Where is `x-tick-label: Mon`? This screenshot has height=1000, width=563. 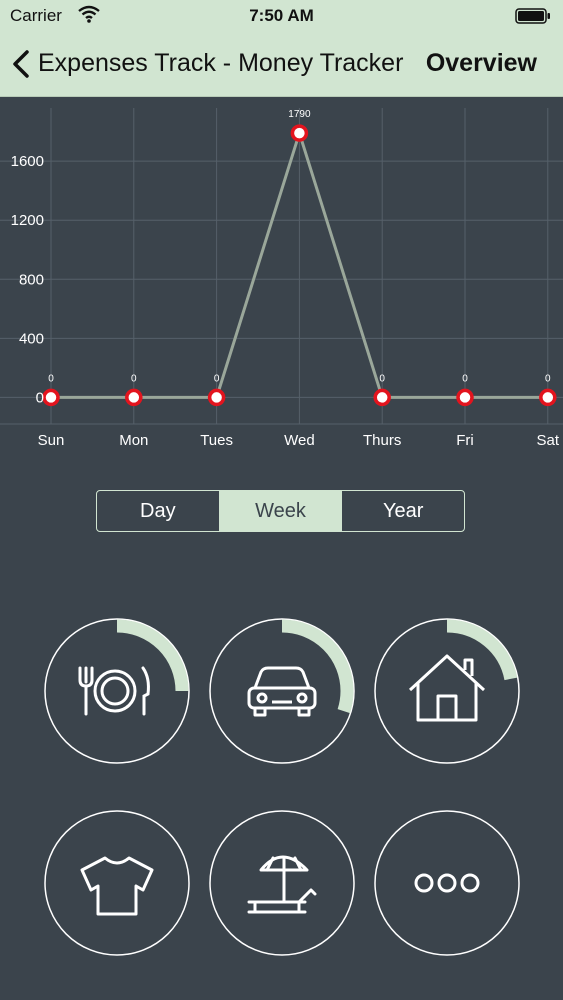 x-tick-label: Mon is located at coordinates (133, 440).